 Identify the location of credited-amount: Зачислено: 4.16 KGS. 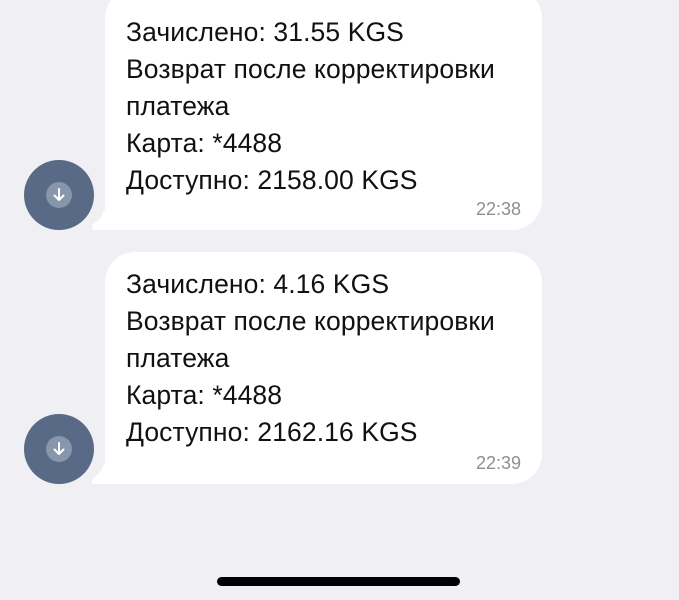
(258, 284).